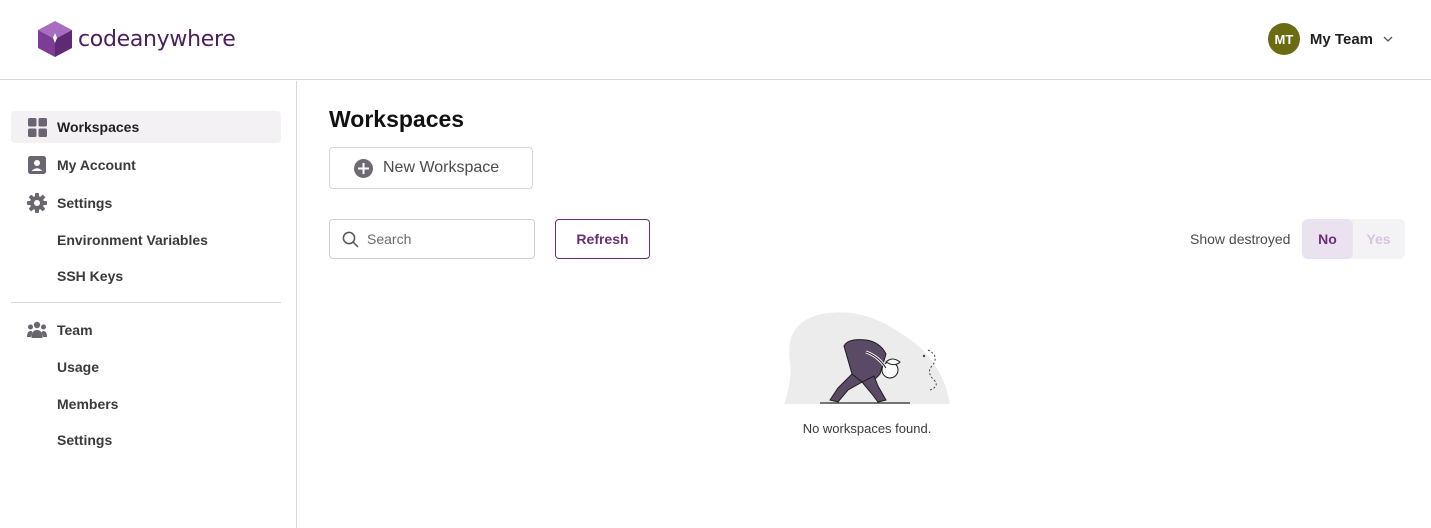 The image size is (1431, 528). I want to click on toggle-no-option: No, so click(1327, 239).